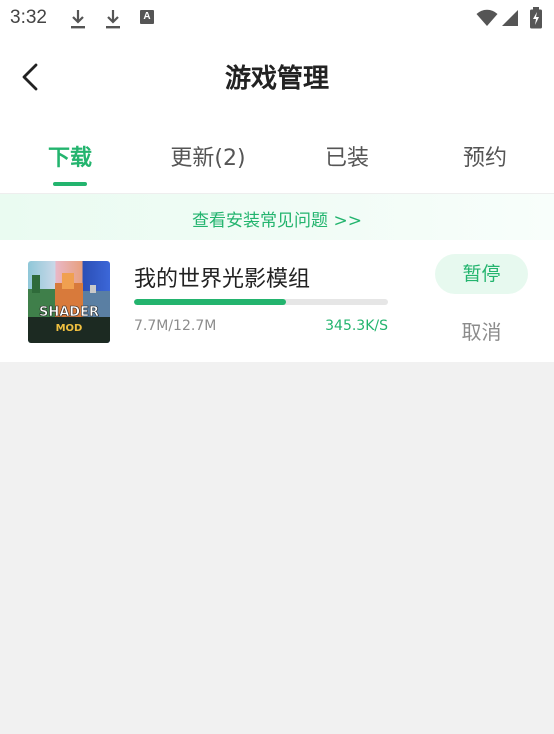  I want to click on cancel-button: 取消, so click(481, 330).